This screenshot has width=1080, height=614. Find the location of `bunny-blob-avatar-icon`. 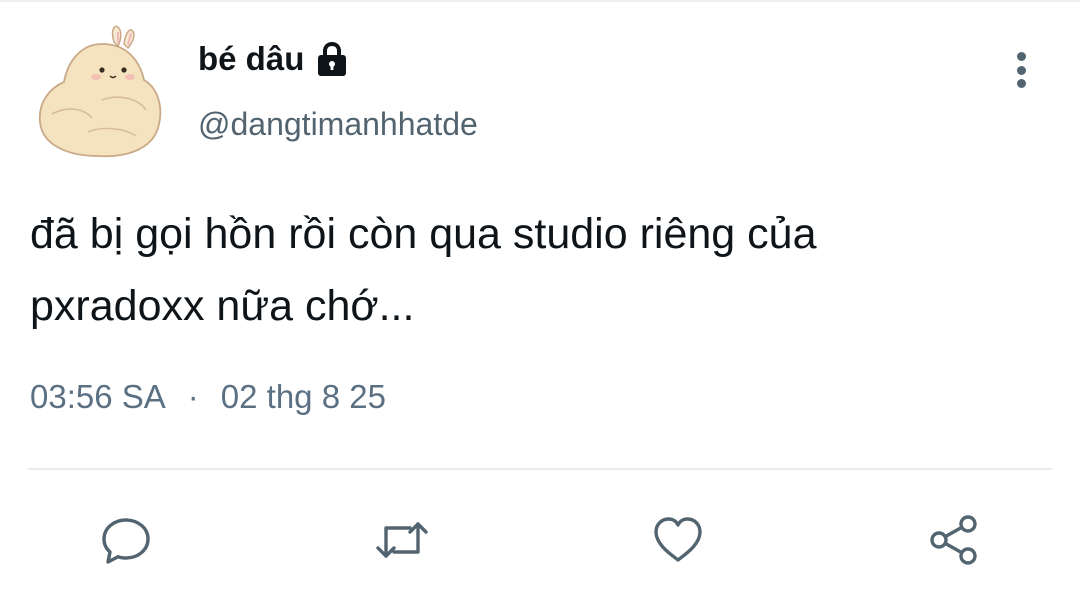

bunny-blob-avatar-icon is located at coordinates (100, 91).